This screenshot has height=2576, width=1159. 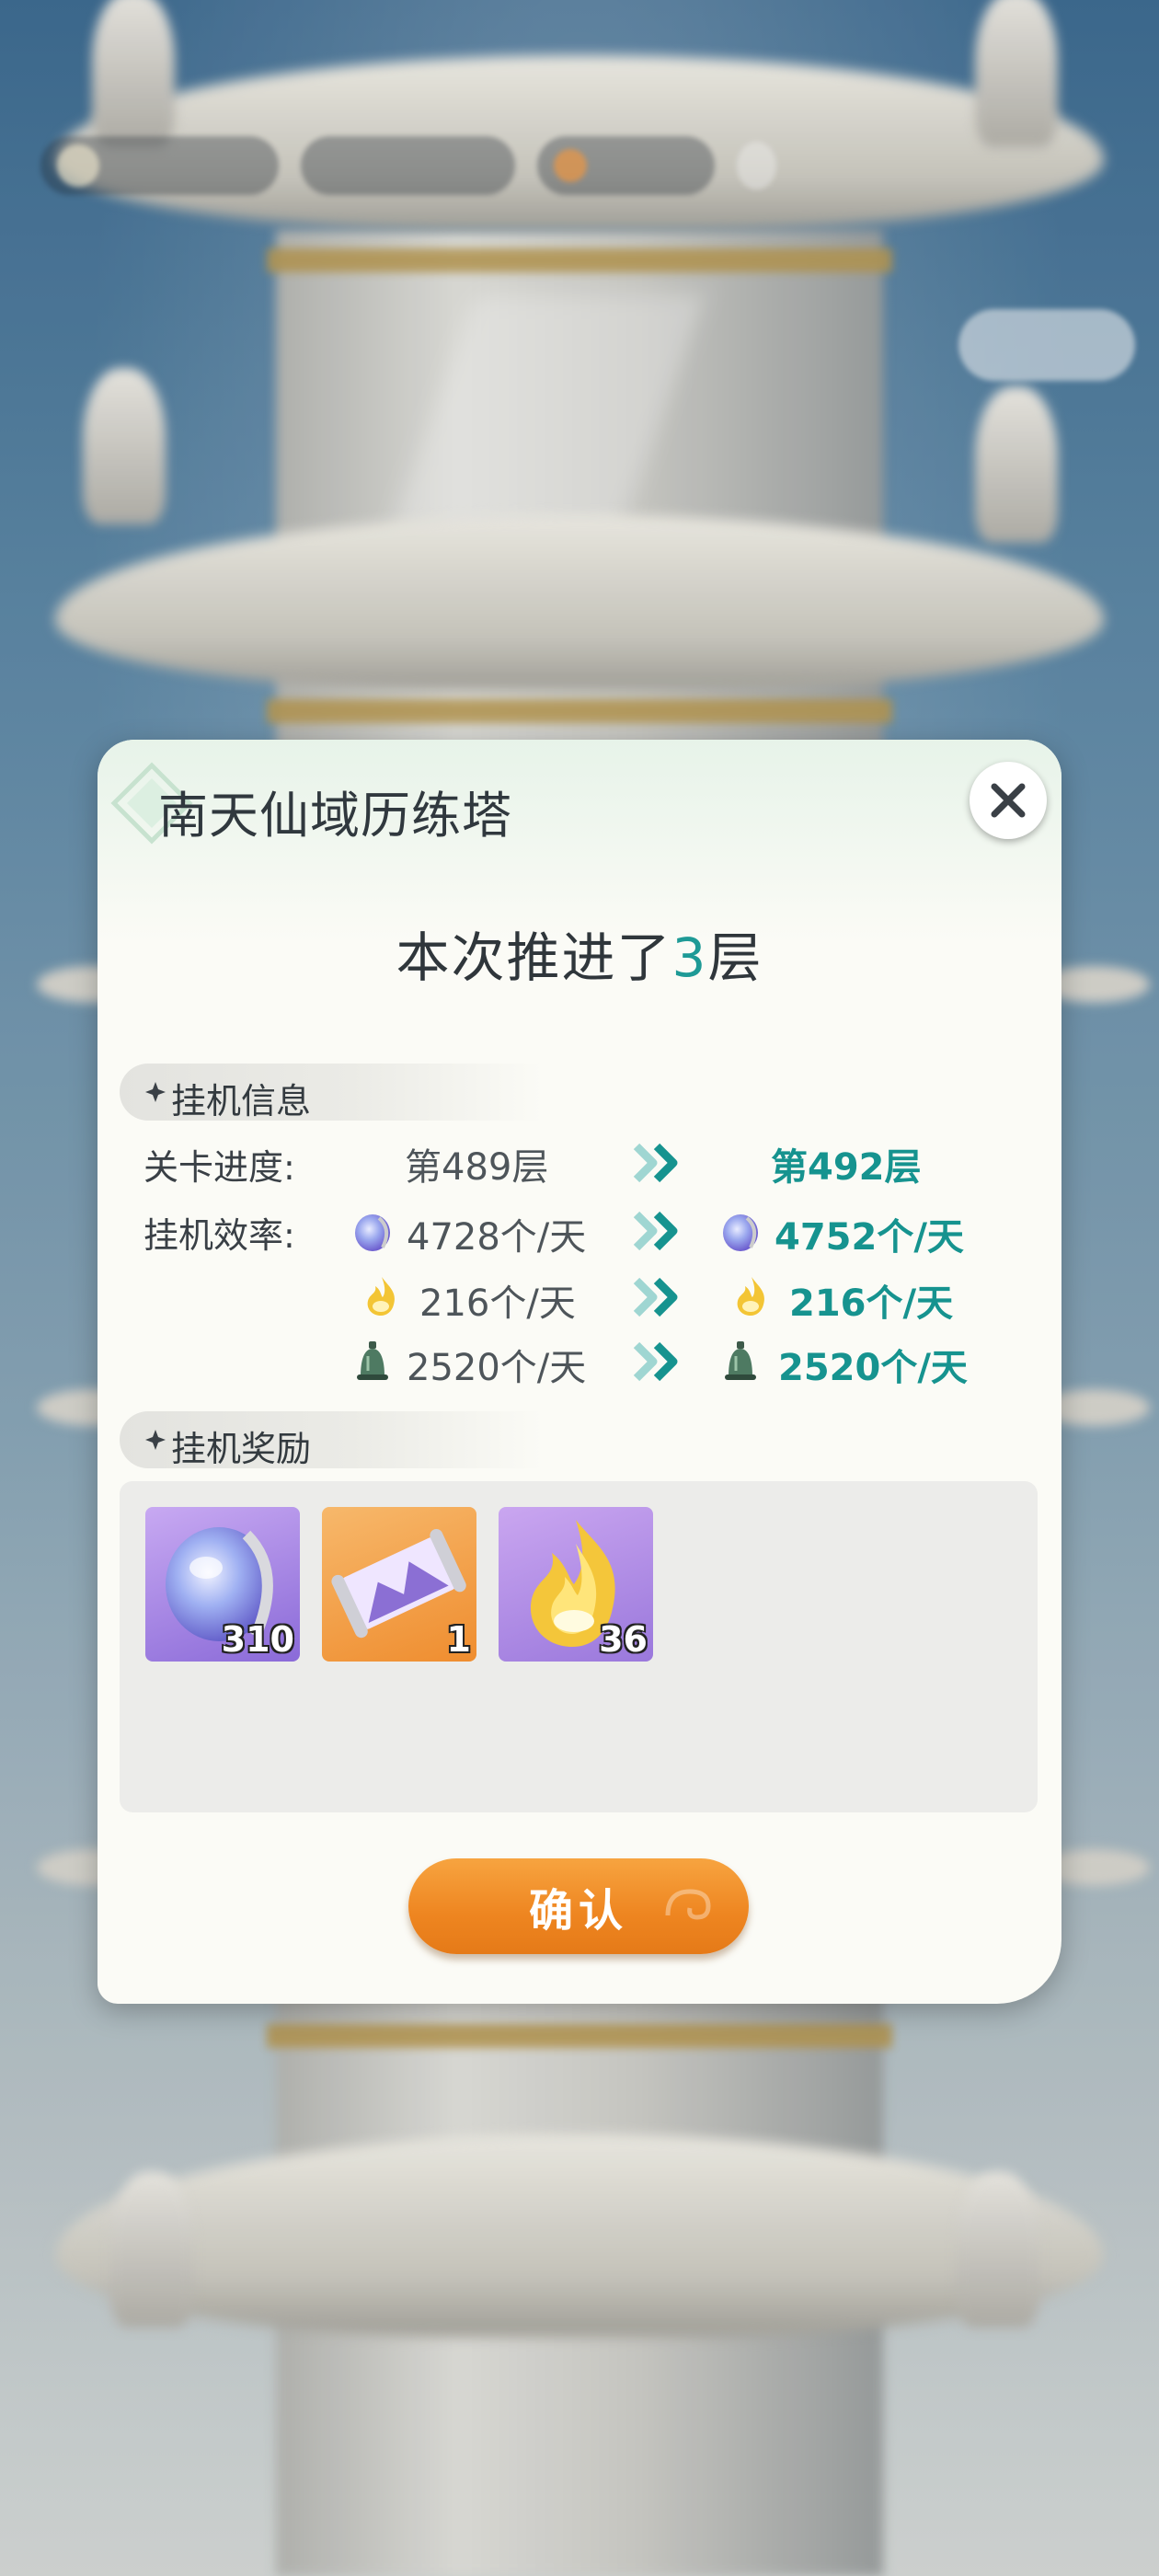 I want to click on rate-to: 4752个/天, so click(x=869, y=1237).